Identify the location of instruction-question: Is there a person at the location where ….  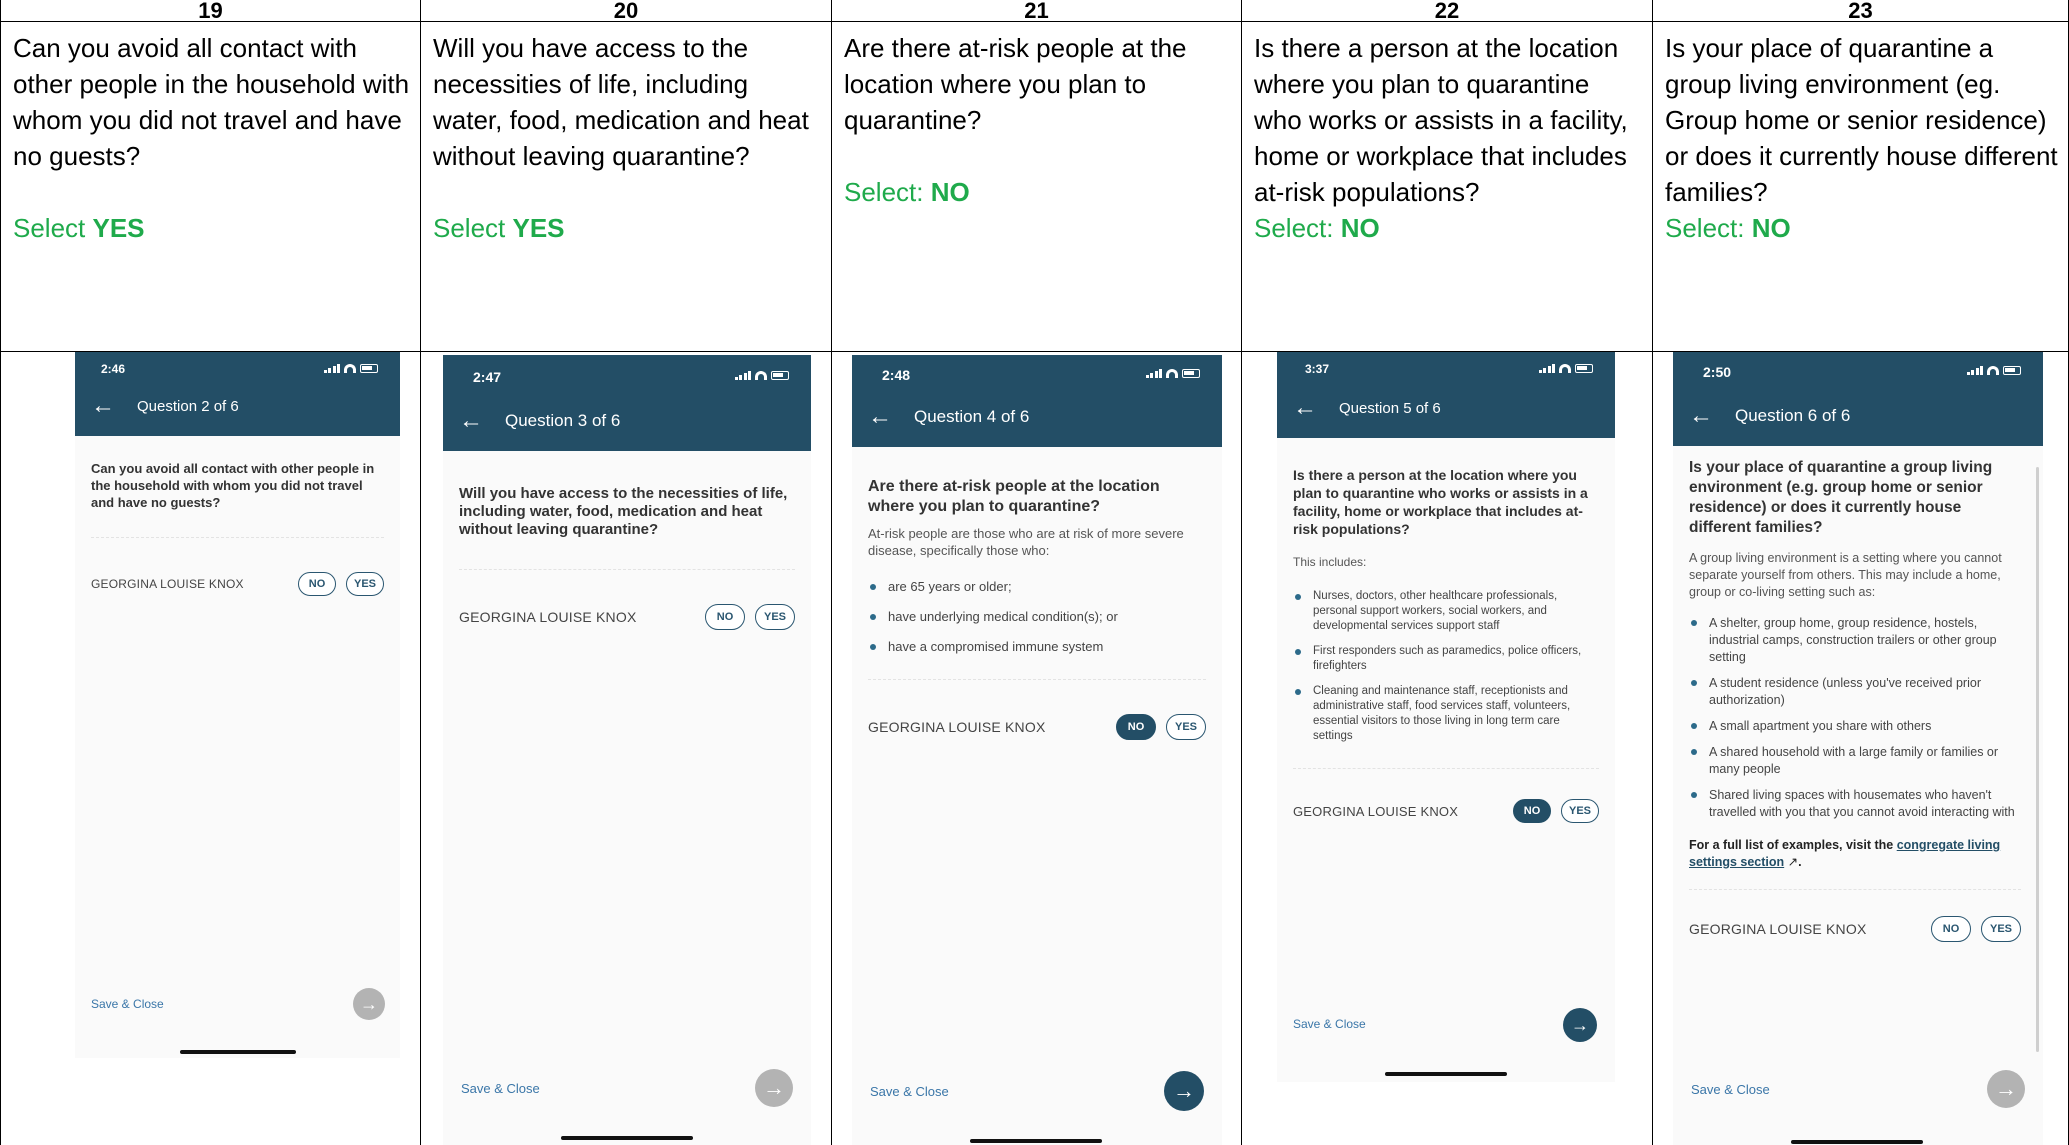
(1441, 120).